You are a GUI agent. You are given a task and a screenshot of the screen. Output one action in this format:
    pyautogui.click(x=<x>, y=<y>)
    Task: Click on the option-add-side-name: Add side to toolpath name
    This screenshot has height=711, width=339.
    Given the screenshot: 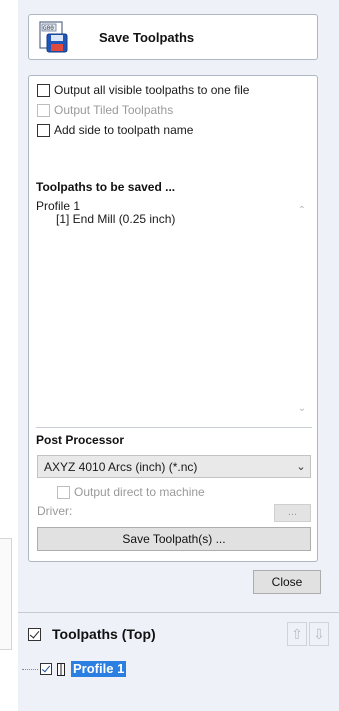 What is the action you would take?
    pyautogui.click(x=115, y=130)
    